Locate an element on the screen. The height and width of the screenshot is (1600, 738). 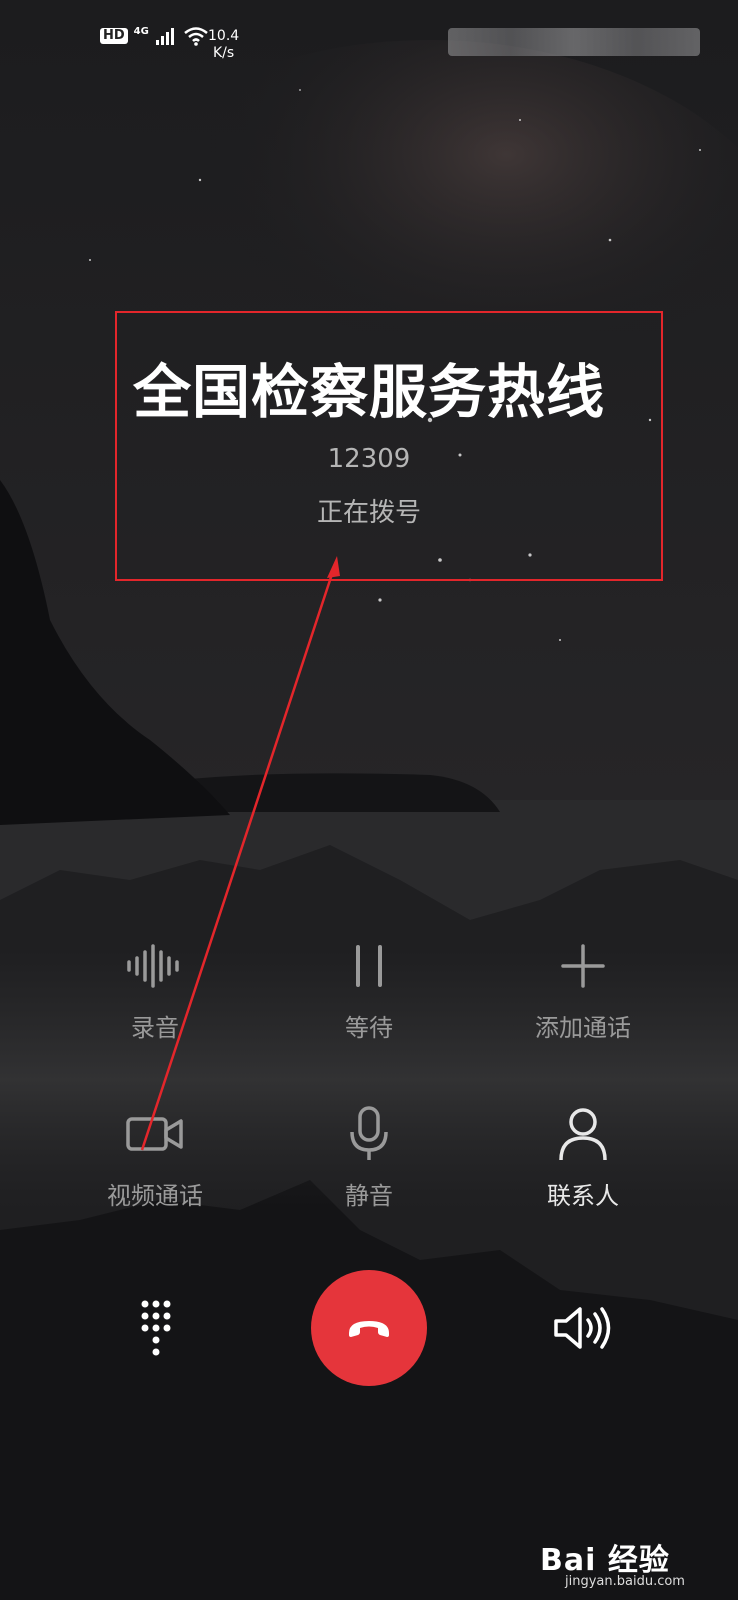
contacts-button: 联系人 is located at coordinates (583, 1157).